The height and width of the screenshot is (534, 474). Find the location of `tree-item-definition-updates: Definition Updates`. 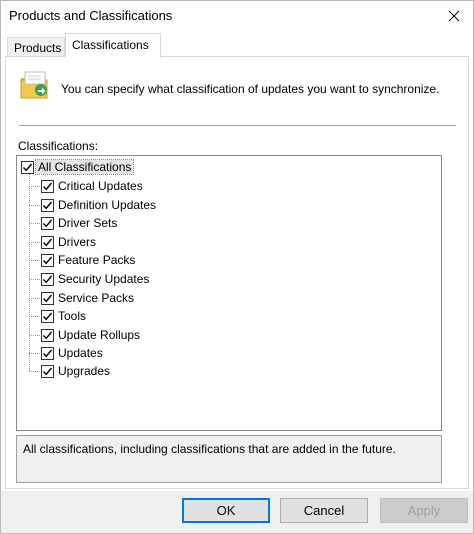

tree-item-definition-updates: Definition Updates is located at coordinates (99, 205).